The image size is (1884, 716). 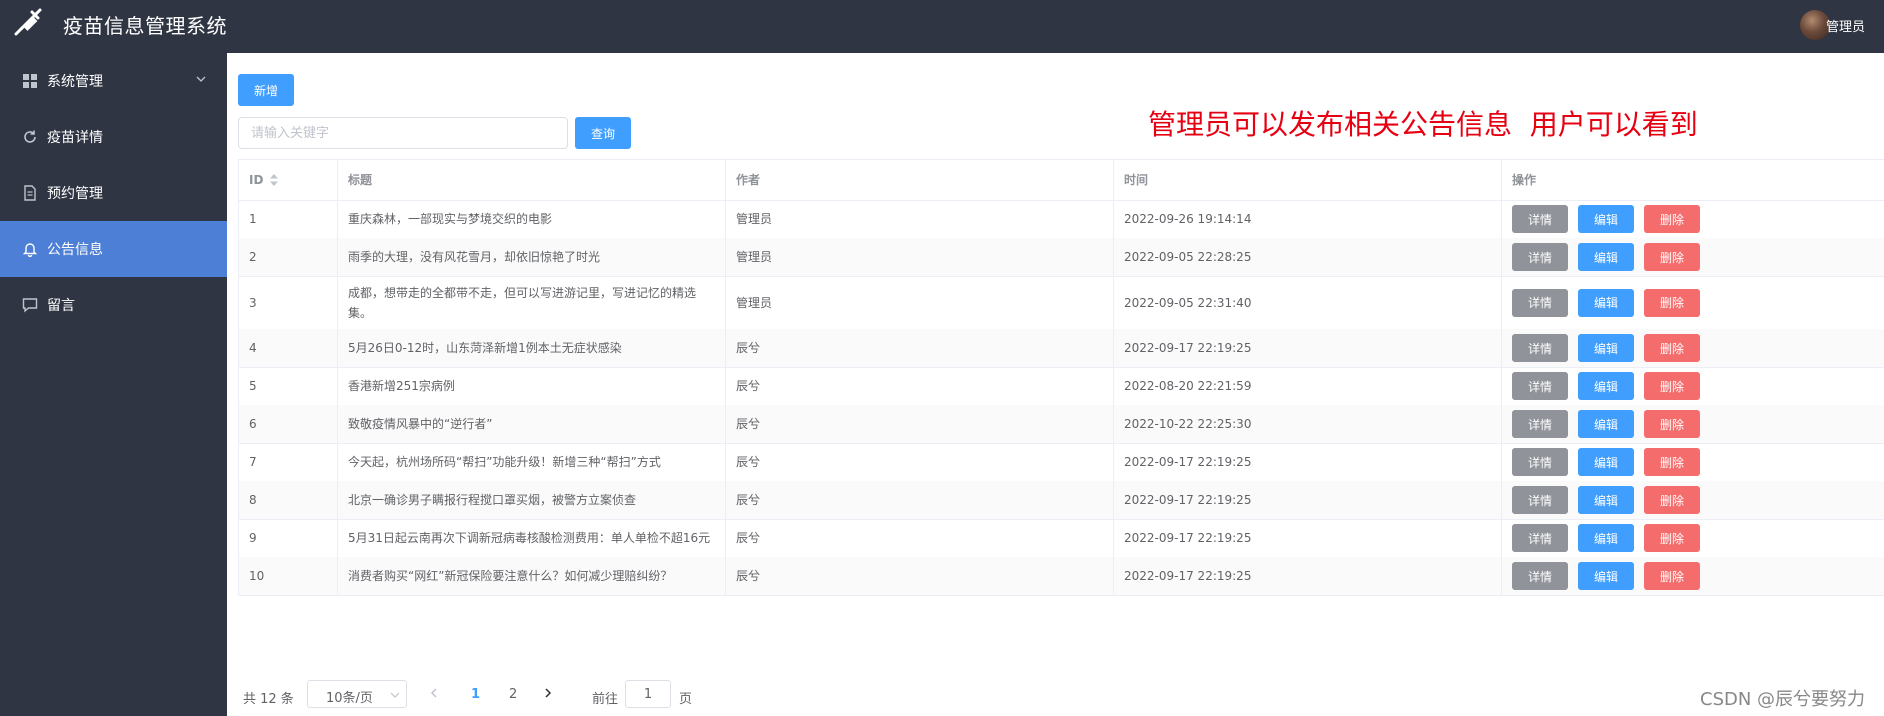 I want to click on column-header-time: 时间, so click(x=1308, y=180).